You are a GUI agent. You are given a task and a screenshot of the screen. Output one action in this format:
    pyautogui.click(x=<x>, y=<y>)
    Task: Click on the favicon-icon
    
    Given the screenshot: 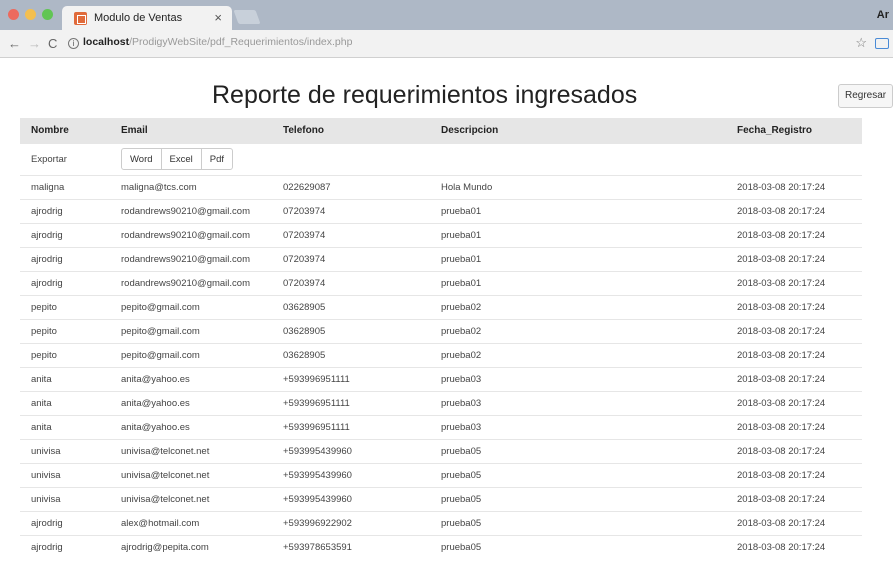 What is the action you would take?
    pyautogui.click(x=80, y=18)
    